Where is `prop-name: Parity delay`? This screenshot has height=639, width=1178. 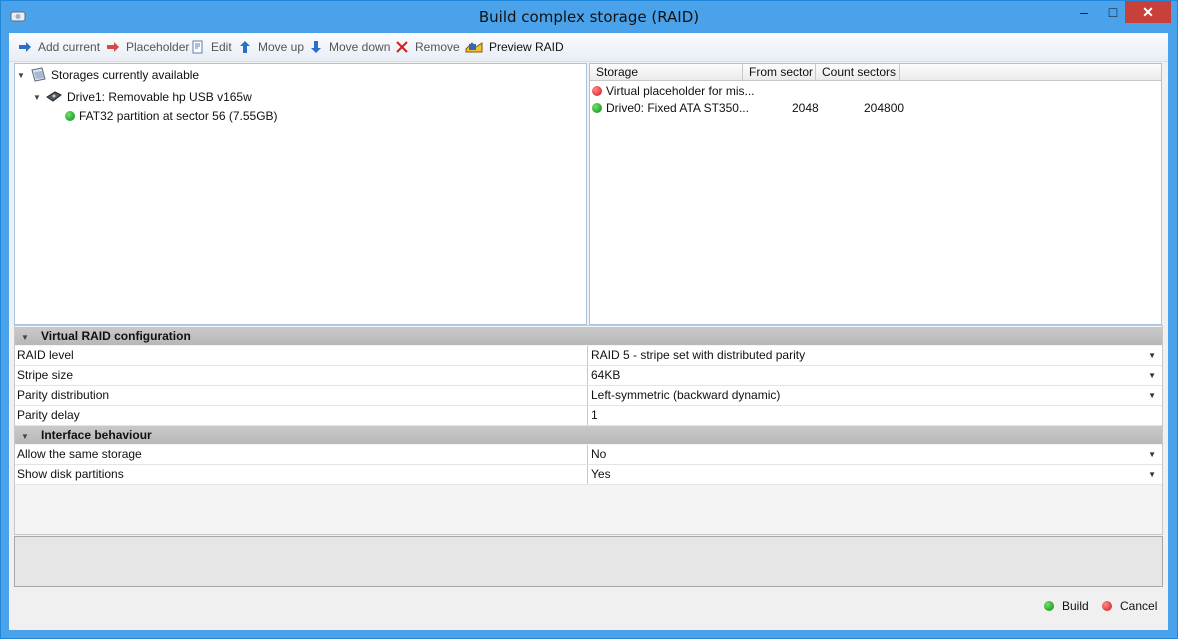 prop-name: Parity delay is located at coordinates (48, 415).